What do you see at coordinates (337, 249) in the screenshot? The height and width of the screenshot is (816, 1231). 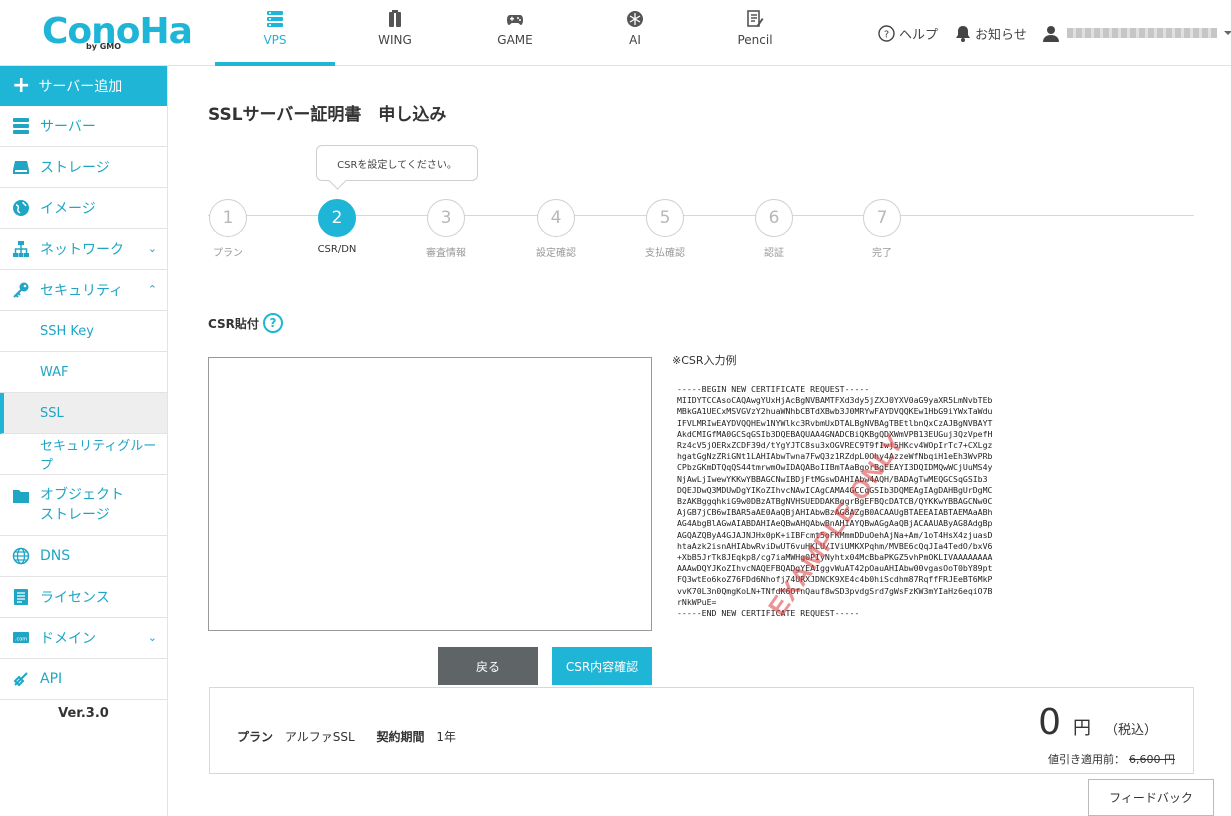 I see `step-label: CSR/DN` at bounding box center [337, 249].